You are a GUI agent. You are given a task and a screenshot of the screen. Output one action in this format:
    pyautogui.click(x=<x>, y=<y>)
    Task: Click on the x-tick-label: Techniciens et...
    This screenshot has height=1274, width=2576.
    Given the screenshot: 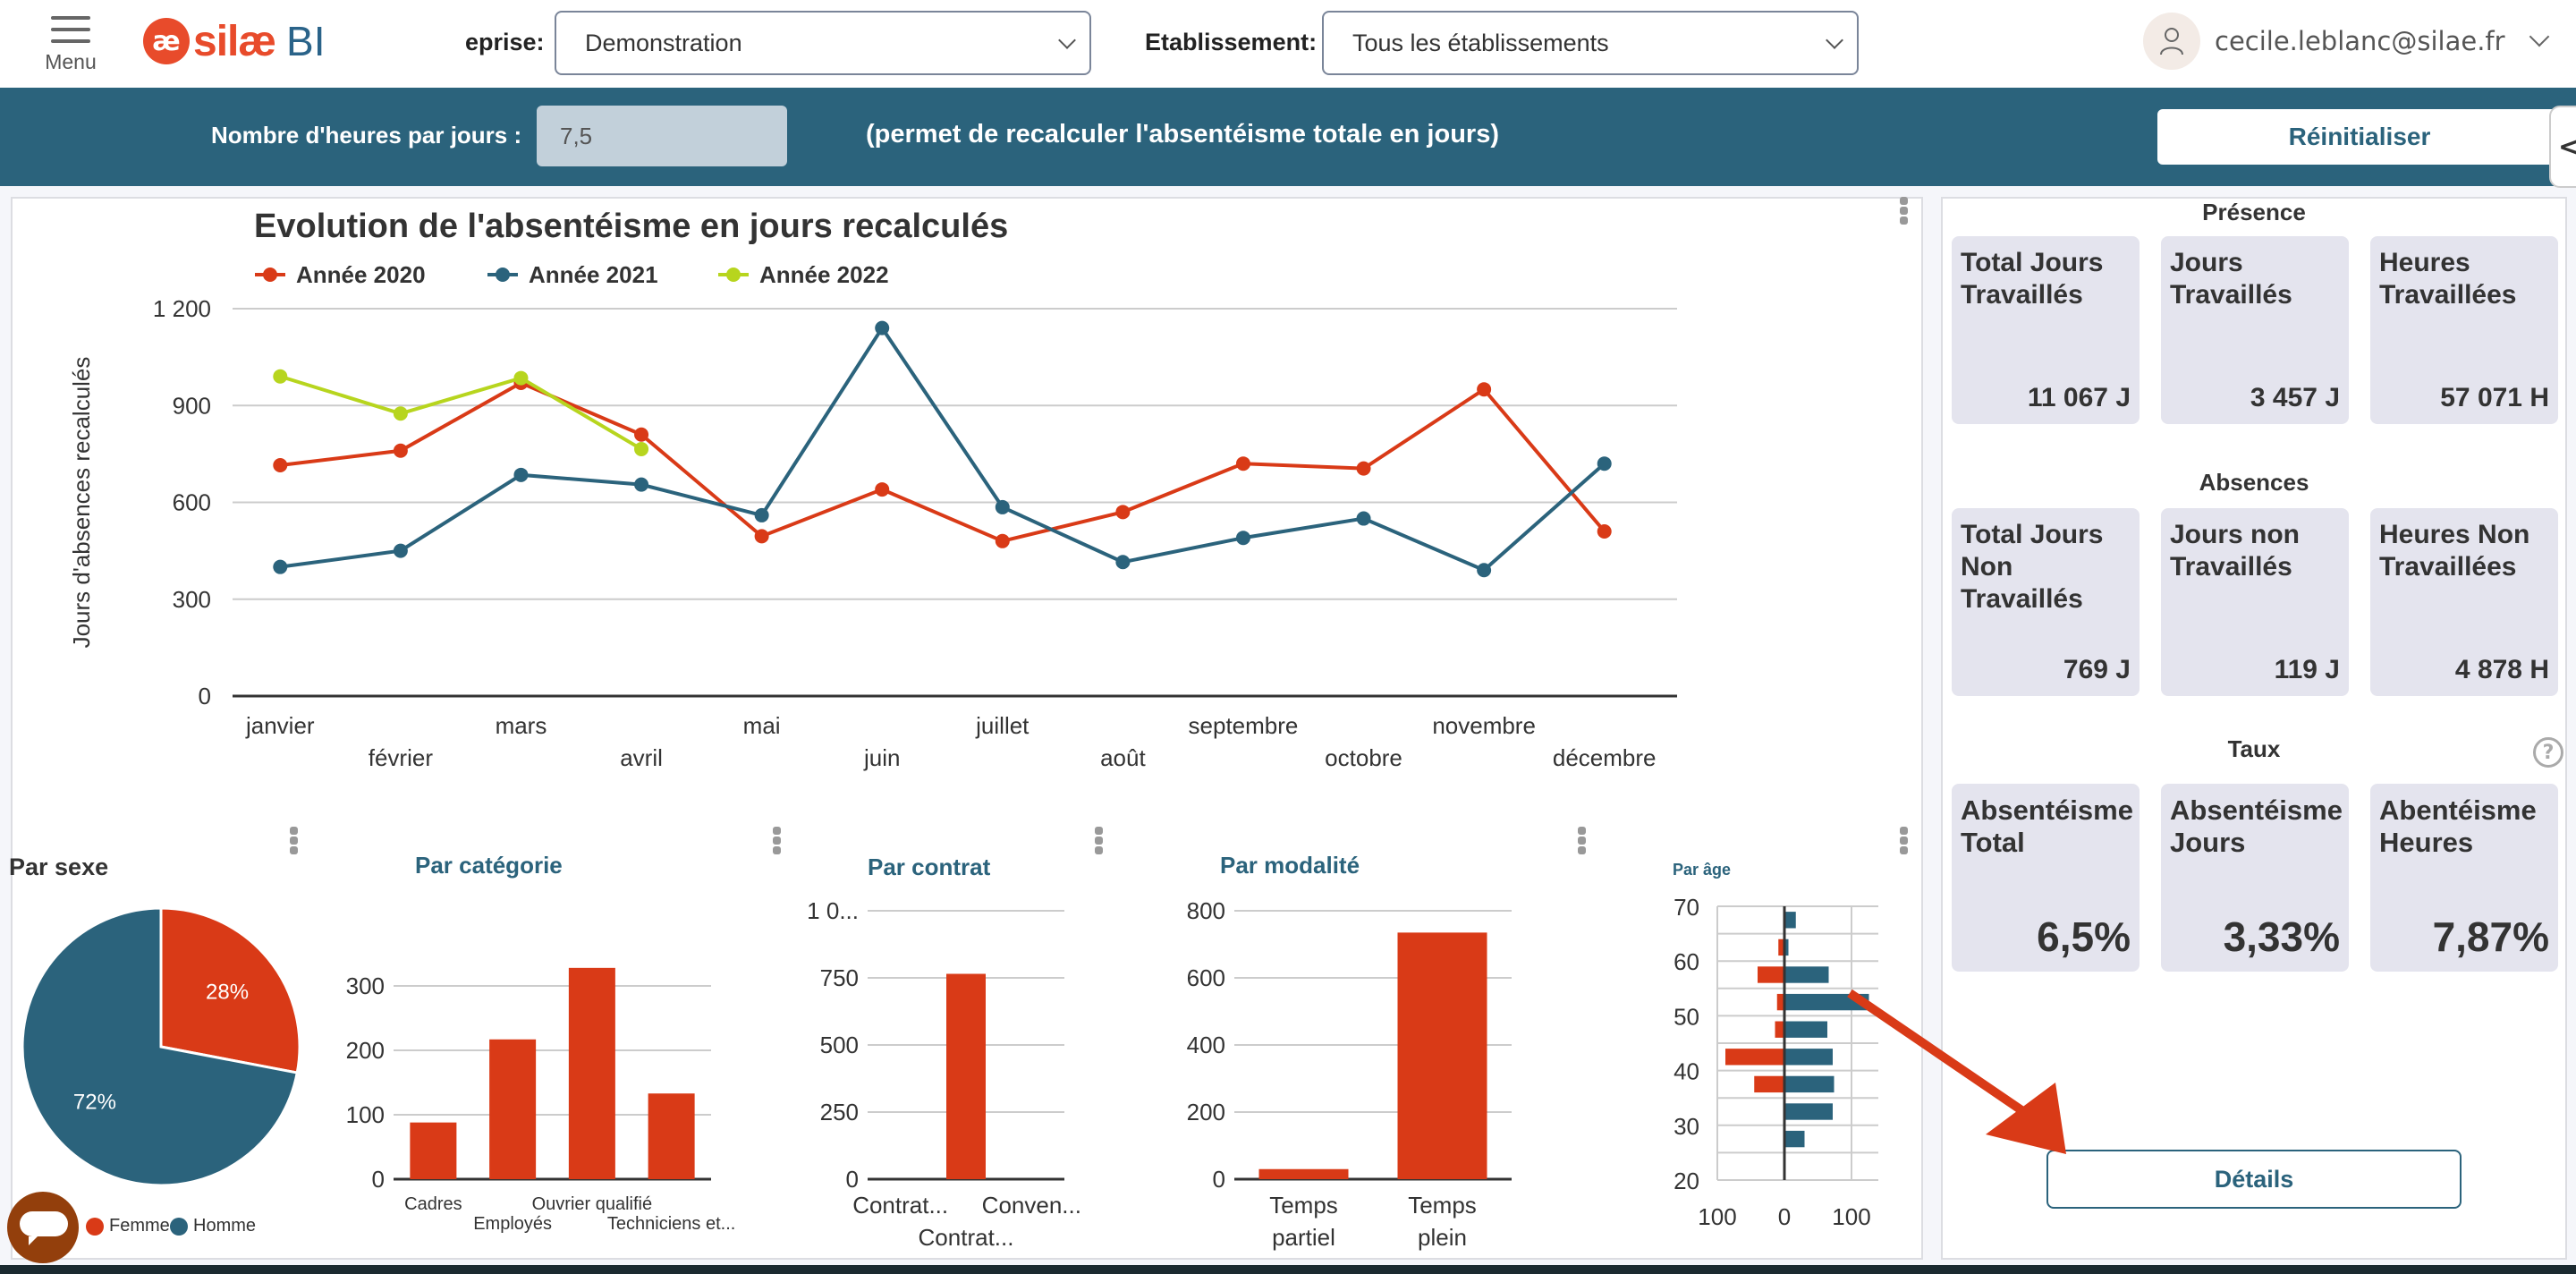 What is the action you would take?
    pyautogui.click(x=671, y=1224)
    